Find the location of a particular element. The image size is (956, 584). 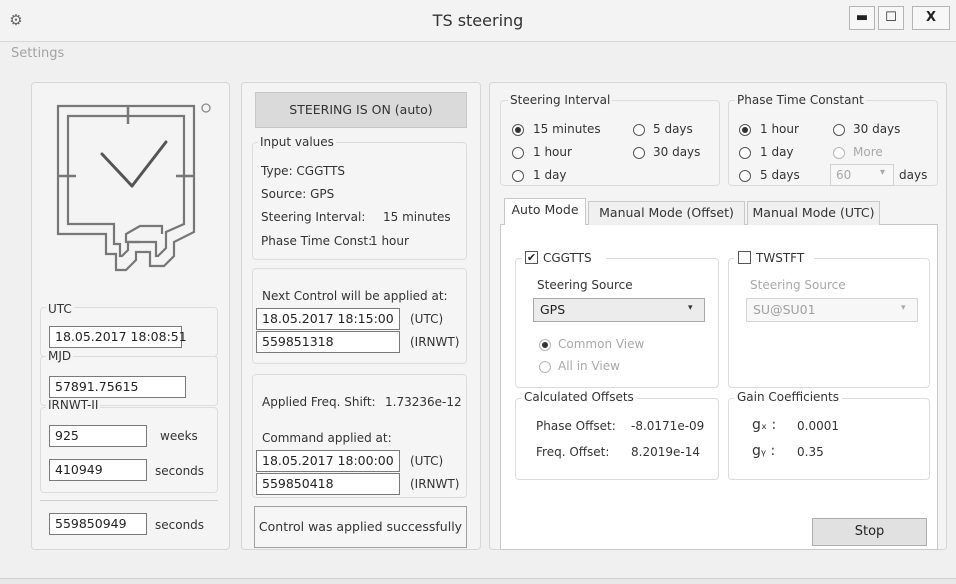

ptc-5days-label: 5 days is located at coordinates (780, 175).